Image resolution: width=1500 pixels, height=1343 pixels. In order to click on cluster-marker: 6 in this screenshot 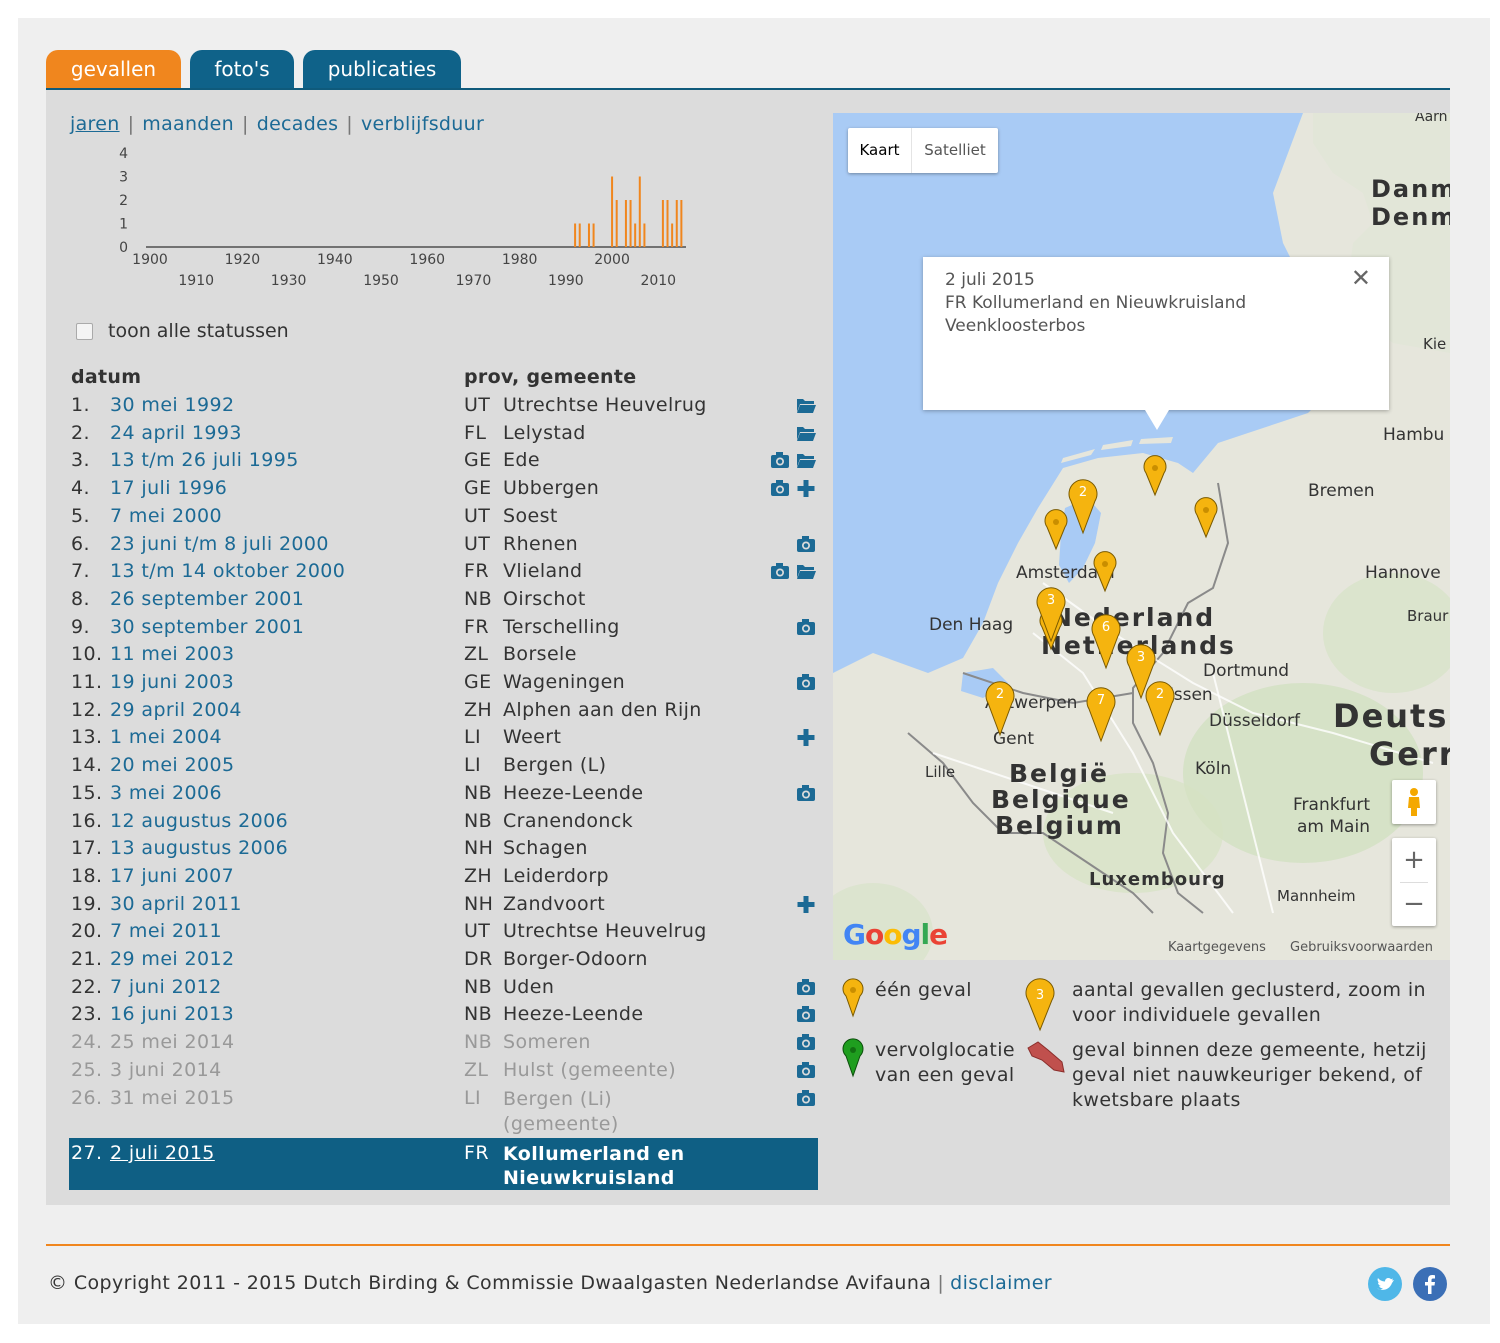, I will do `click(1106, 642)`.